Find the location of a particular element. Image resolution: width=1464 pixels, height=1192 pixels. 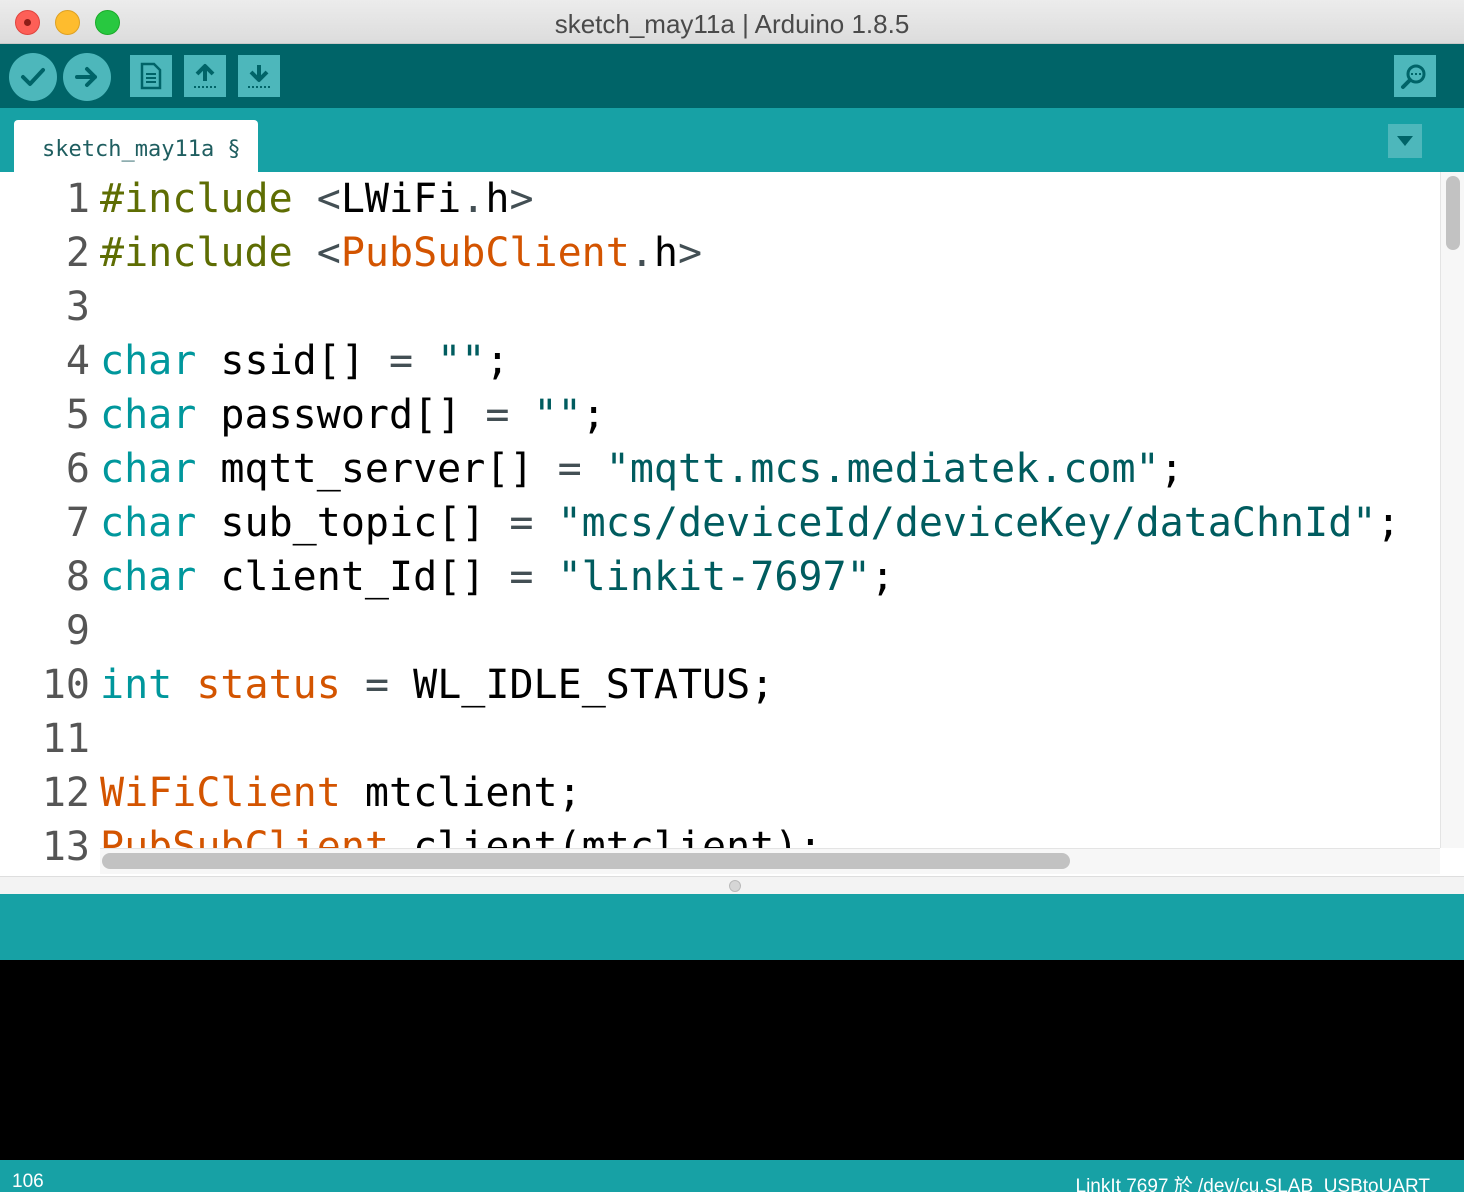

pane-divider is located at coordinates (732, 885).